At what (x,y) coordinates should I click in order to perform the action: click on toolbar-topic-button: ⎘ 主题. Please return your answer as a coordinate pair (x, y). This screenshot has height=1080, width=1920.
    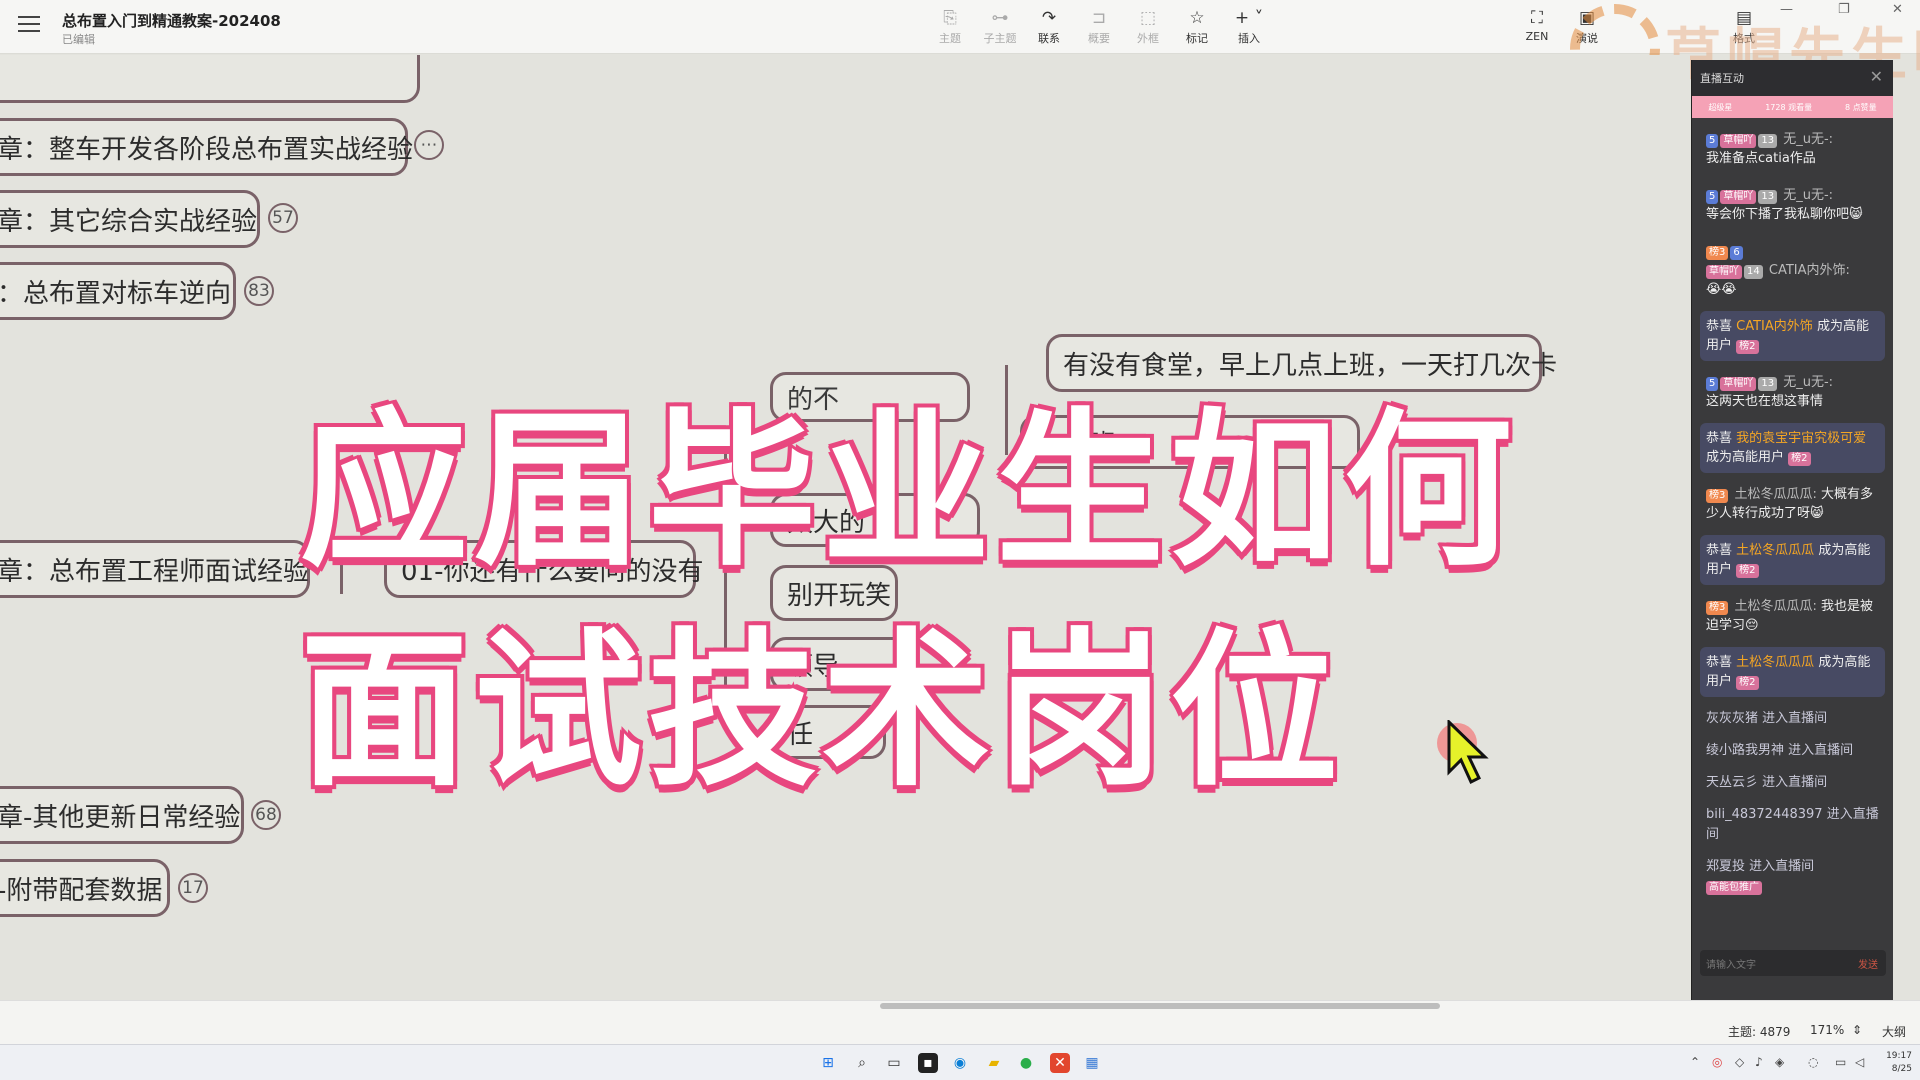
    Looking at the image, I should click on (950, 27).